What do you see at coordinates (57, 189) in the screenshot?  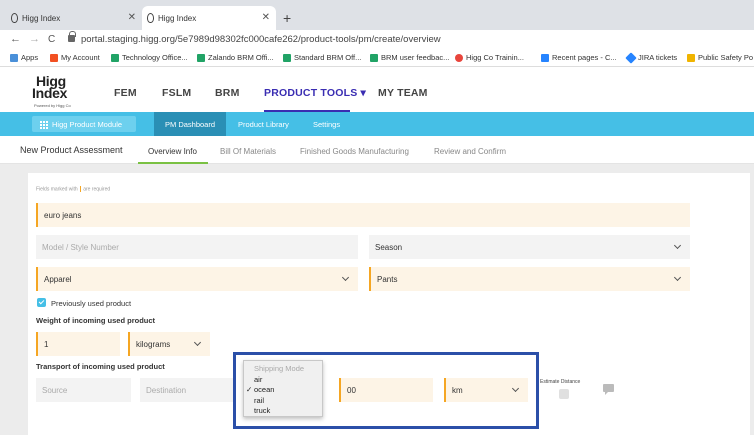 I see `required-note-text: Fields marked with` at bounding box center [57, 189].